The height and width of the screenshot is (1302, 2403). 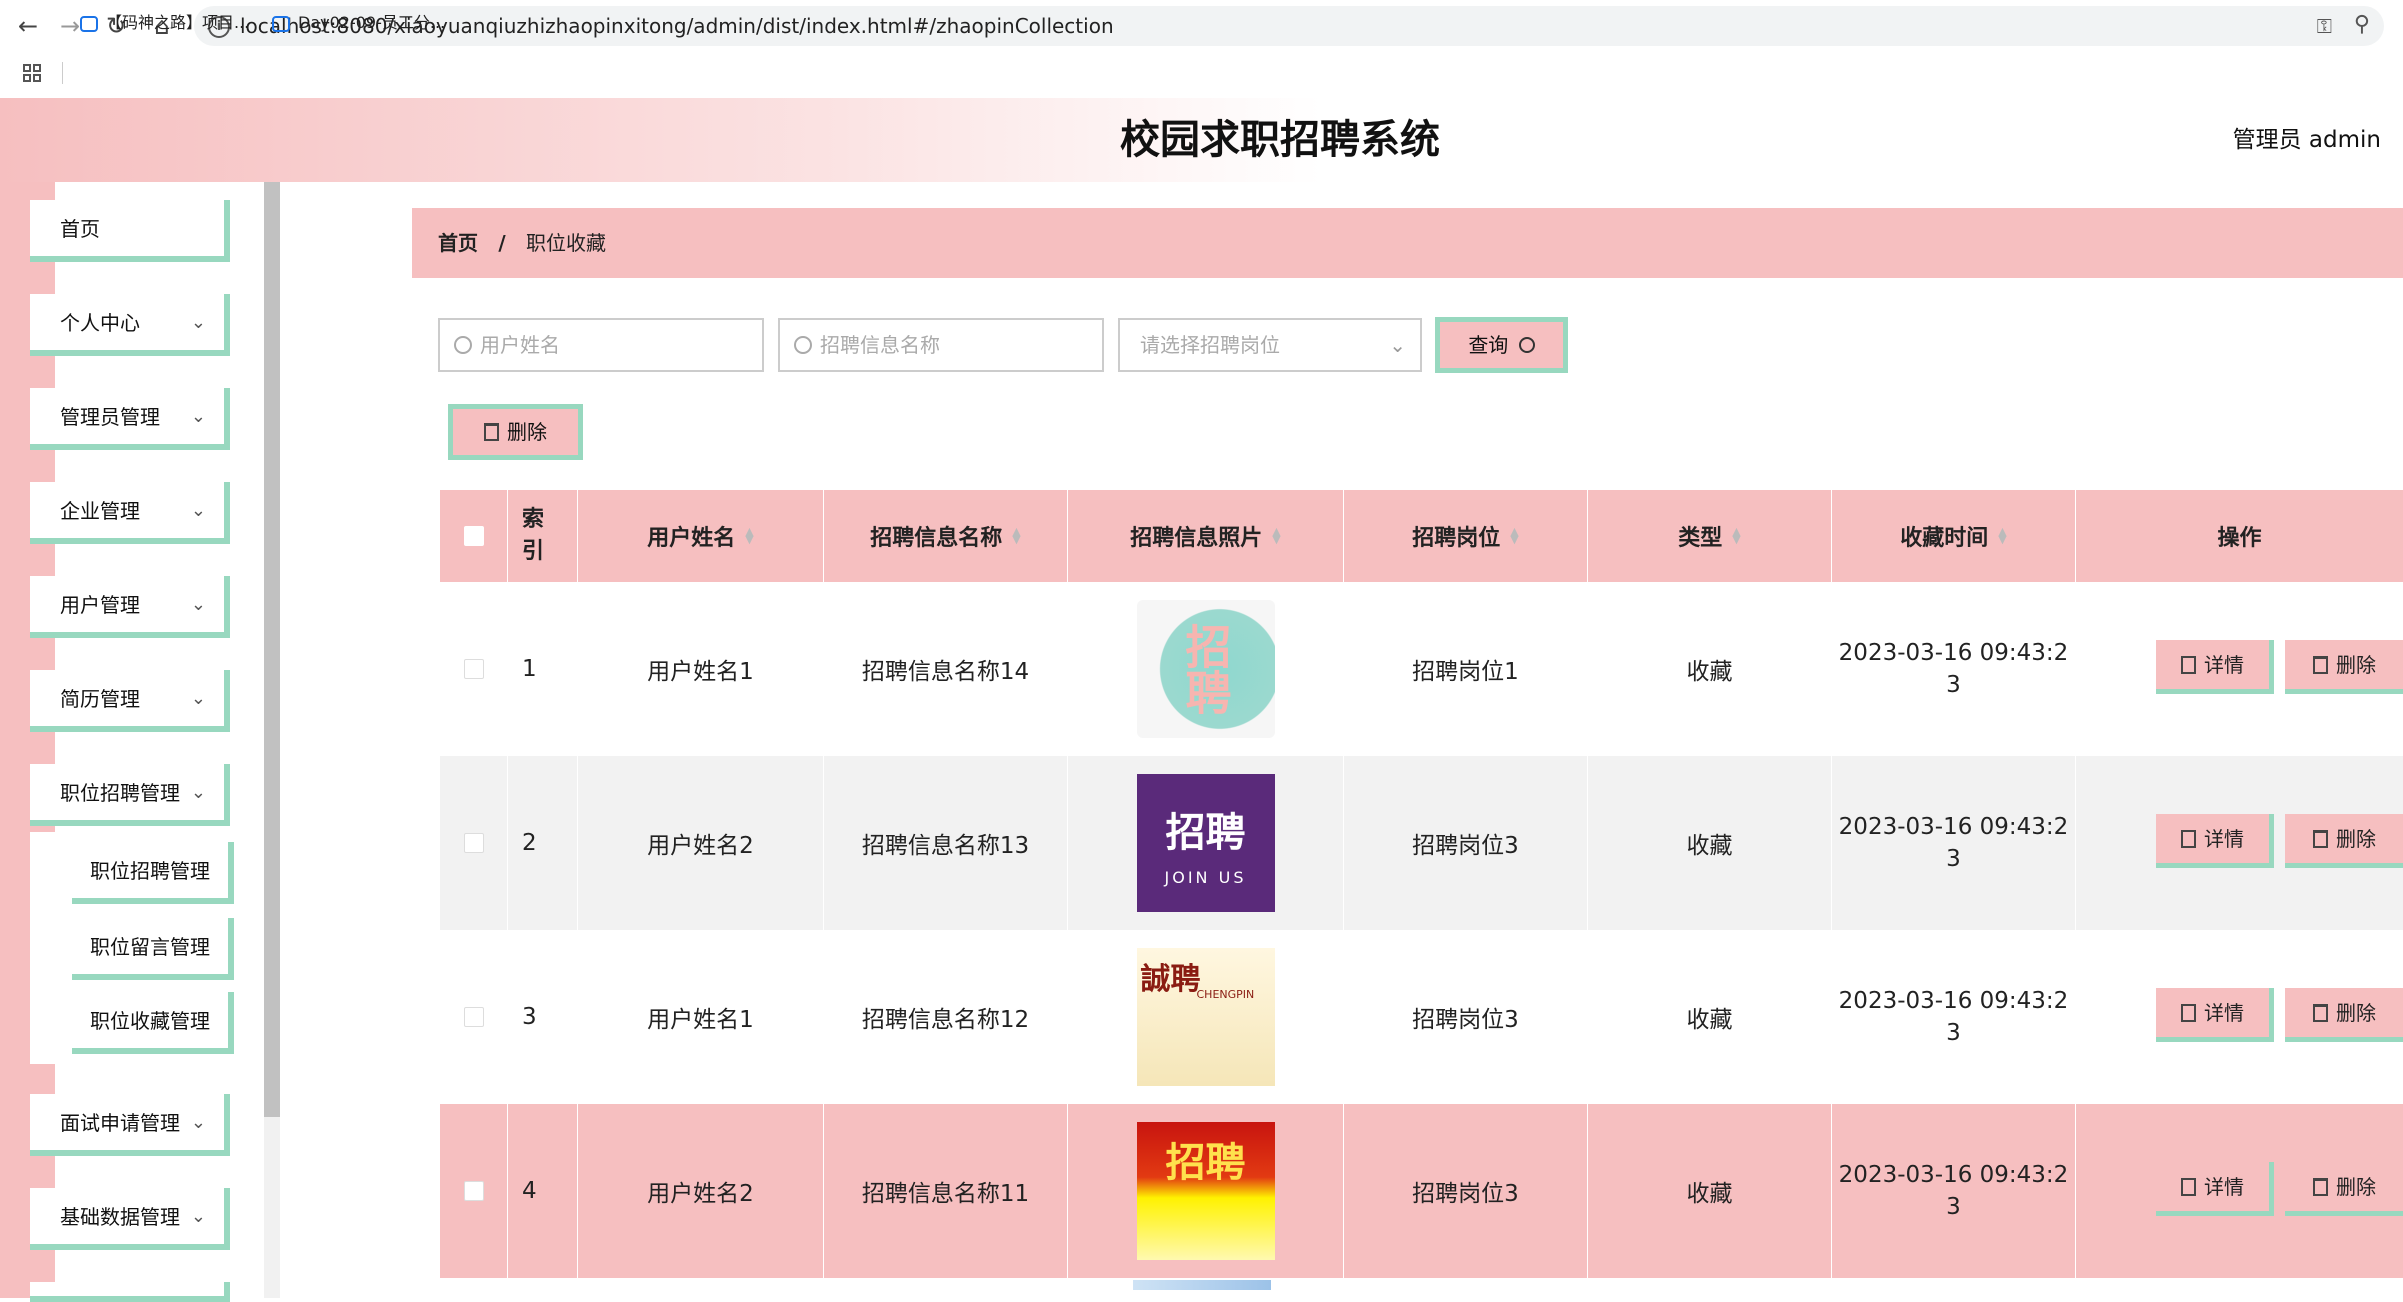 I want to click on info-name-placeholder: 招聘信息名称, so click(x=880, y=345).